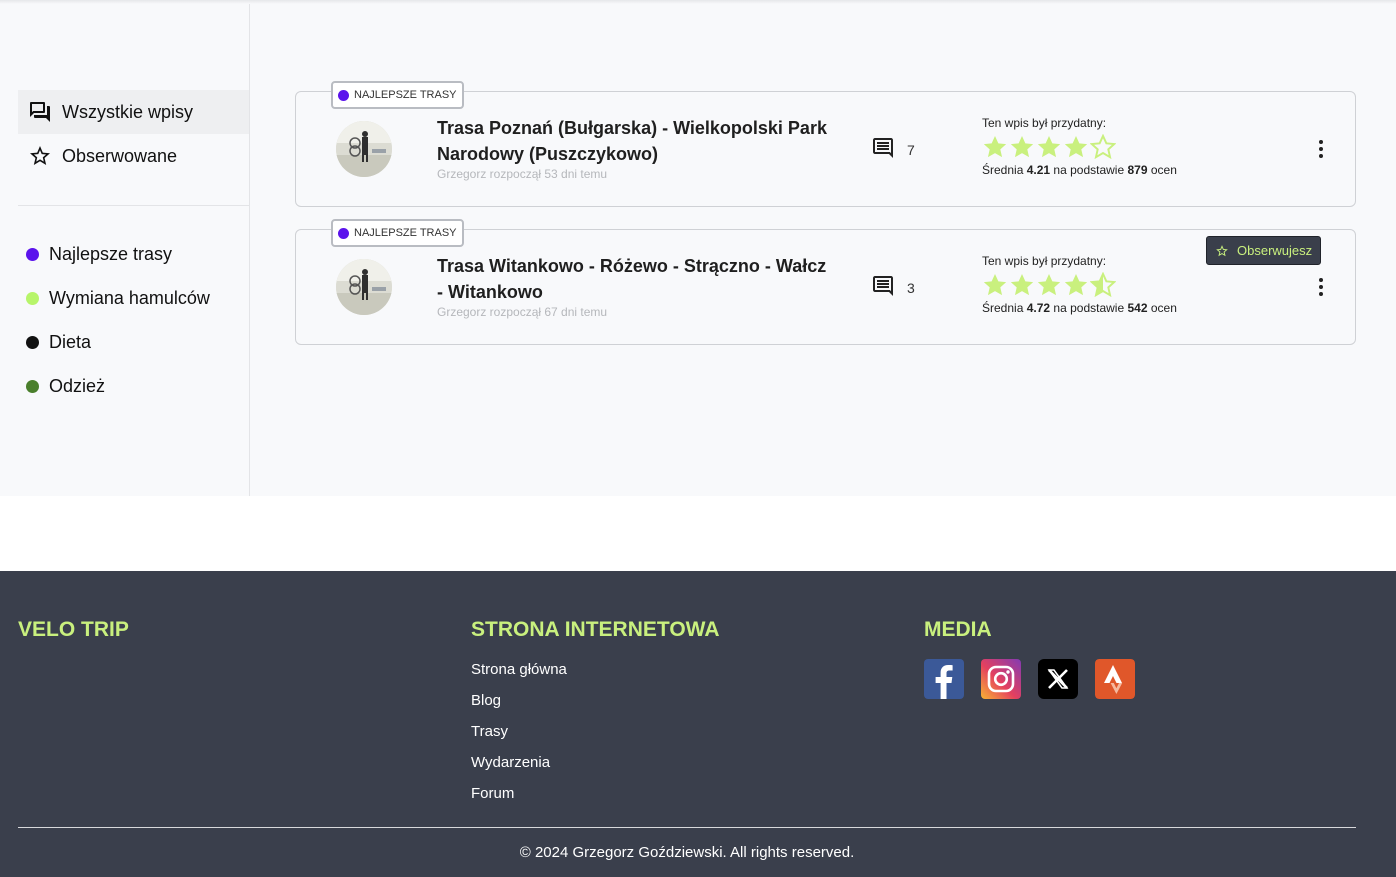  I want to click on footer-divider, so click(687, 827).